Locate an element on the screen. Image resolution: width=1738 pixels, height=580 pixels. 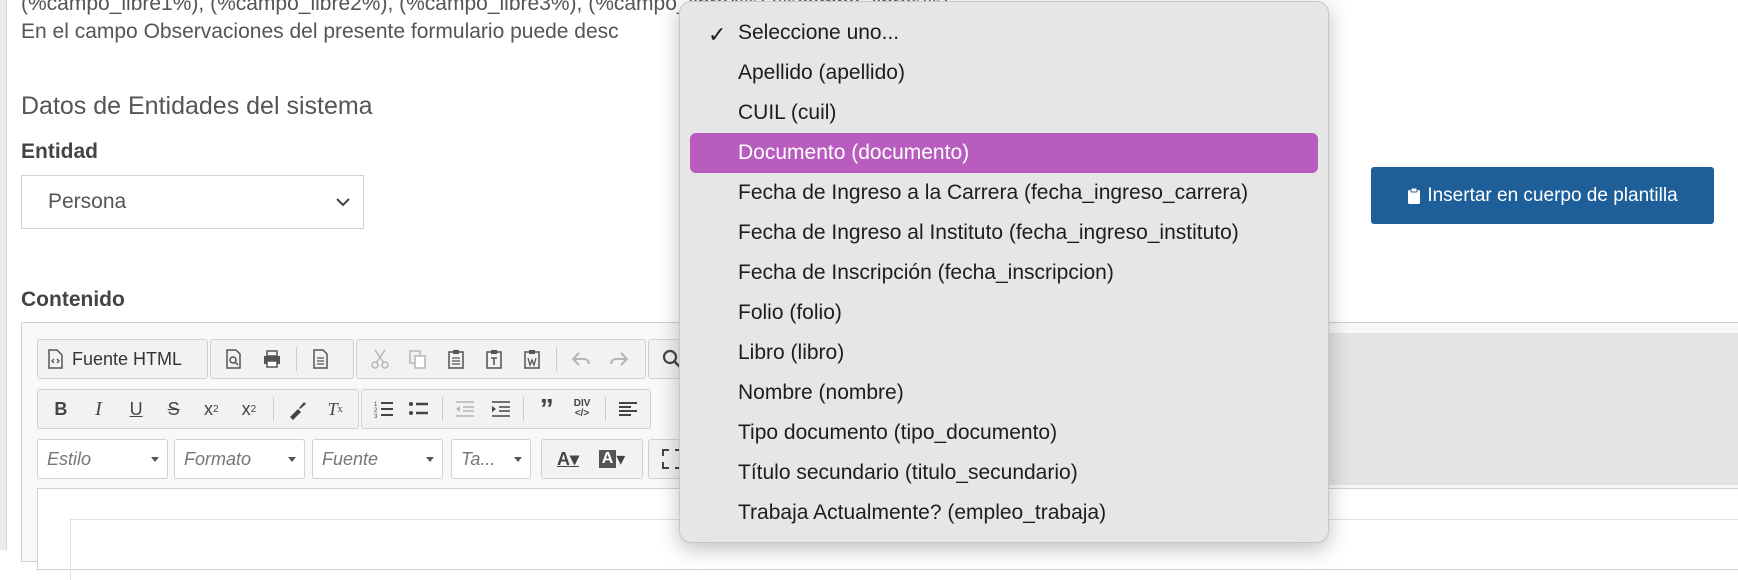
cut-icon is located at coordinates (380, 359).